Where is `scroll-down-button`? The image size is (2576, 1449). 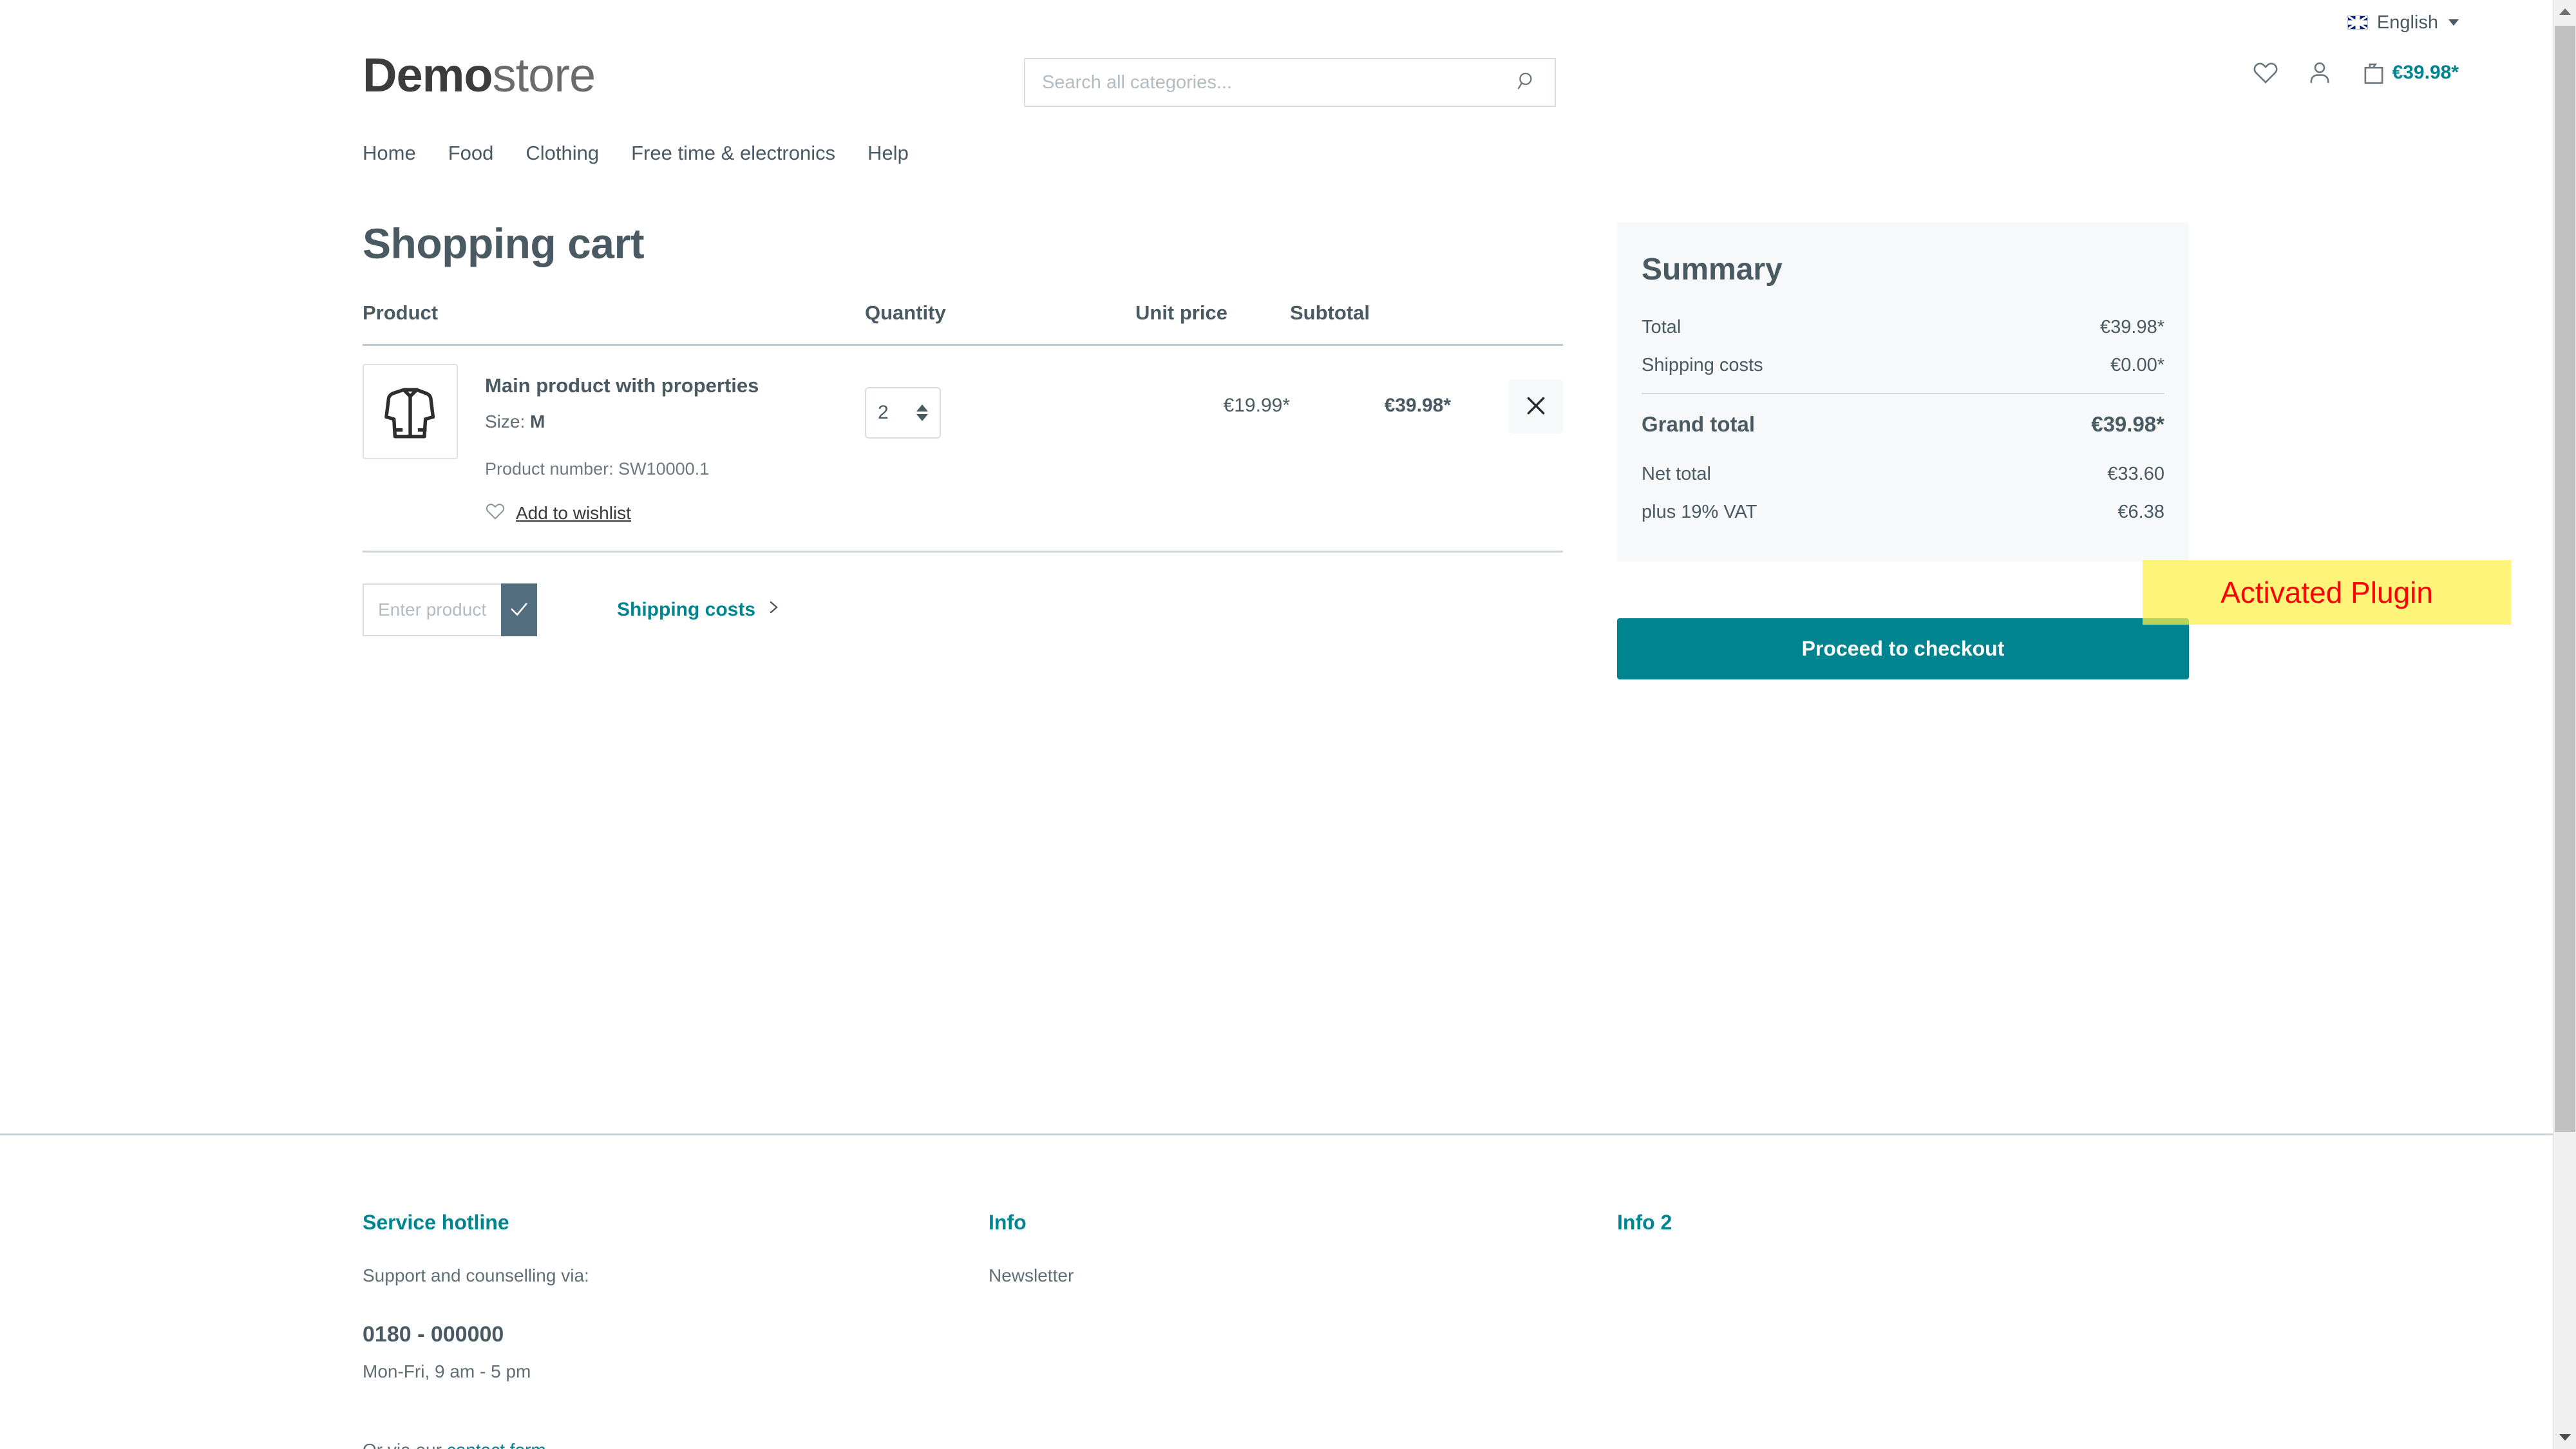 scroll-down-button is located at coordinates (2564, 1438).